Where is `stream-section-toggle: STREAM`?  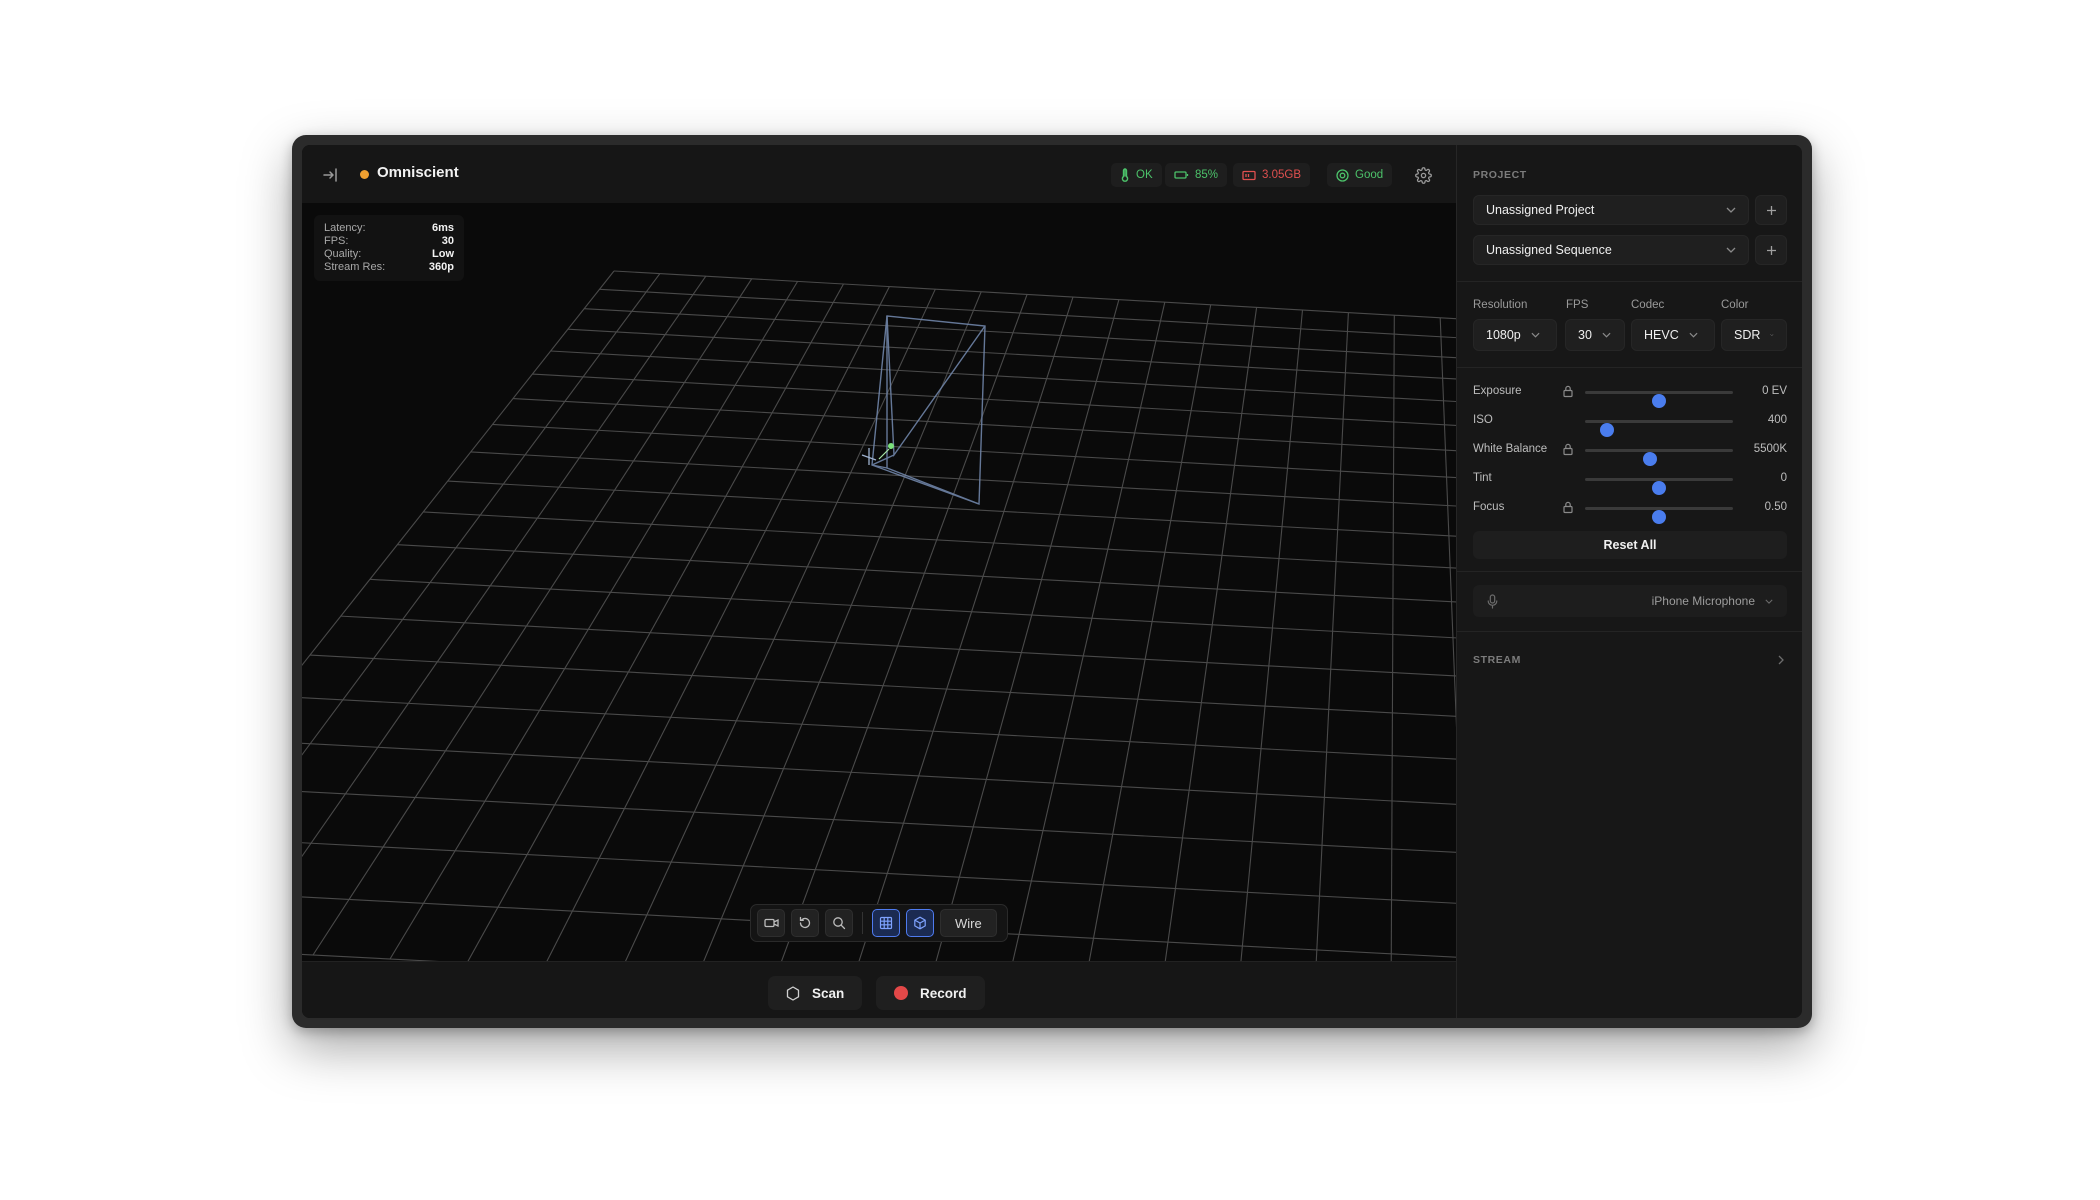 stream-section-toggle: STREAM is located at coordinates (1629, 660).